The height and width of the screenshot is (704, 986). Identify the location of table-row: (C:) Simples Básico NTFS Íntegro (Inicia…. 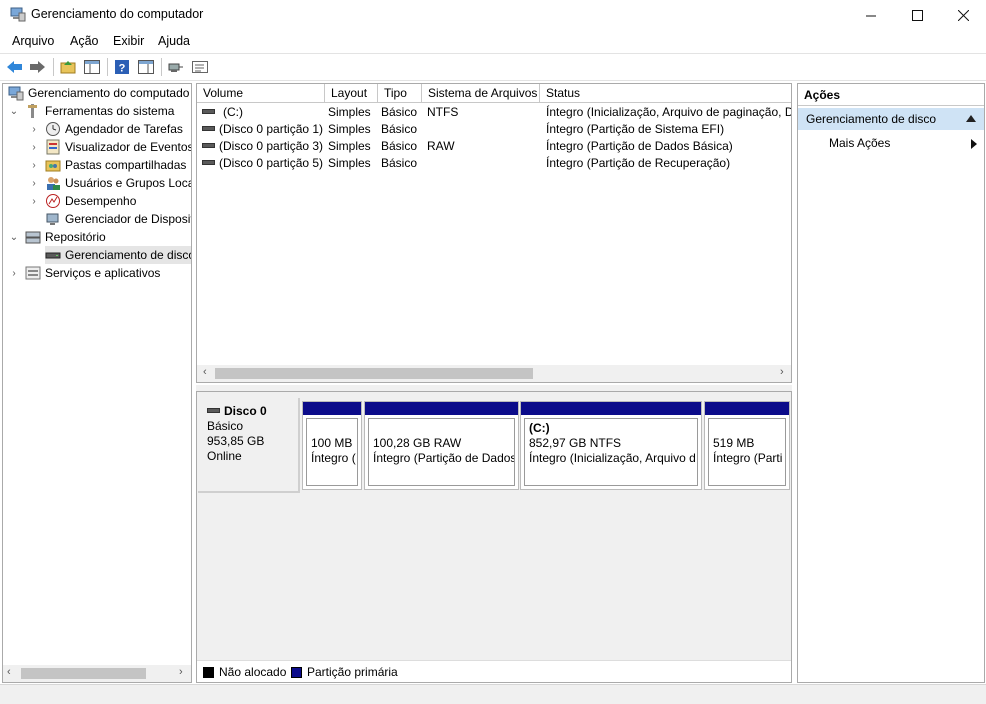
(494, 112).